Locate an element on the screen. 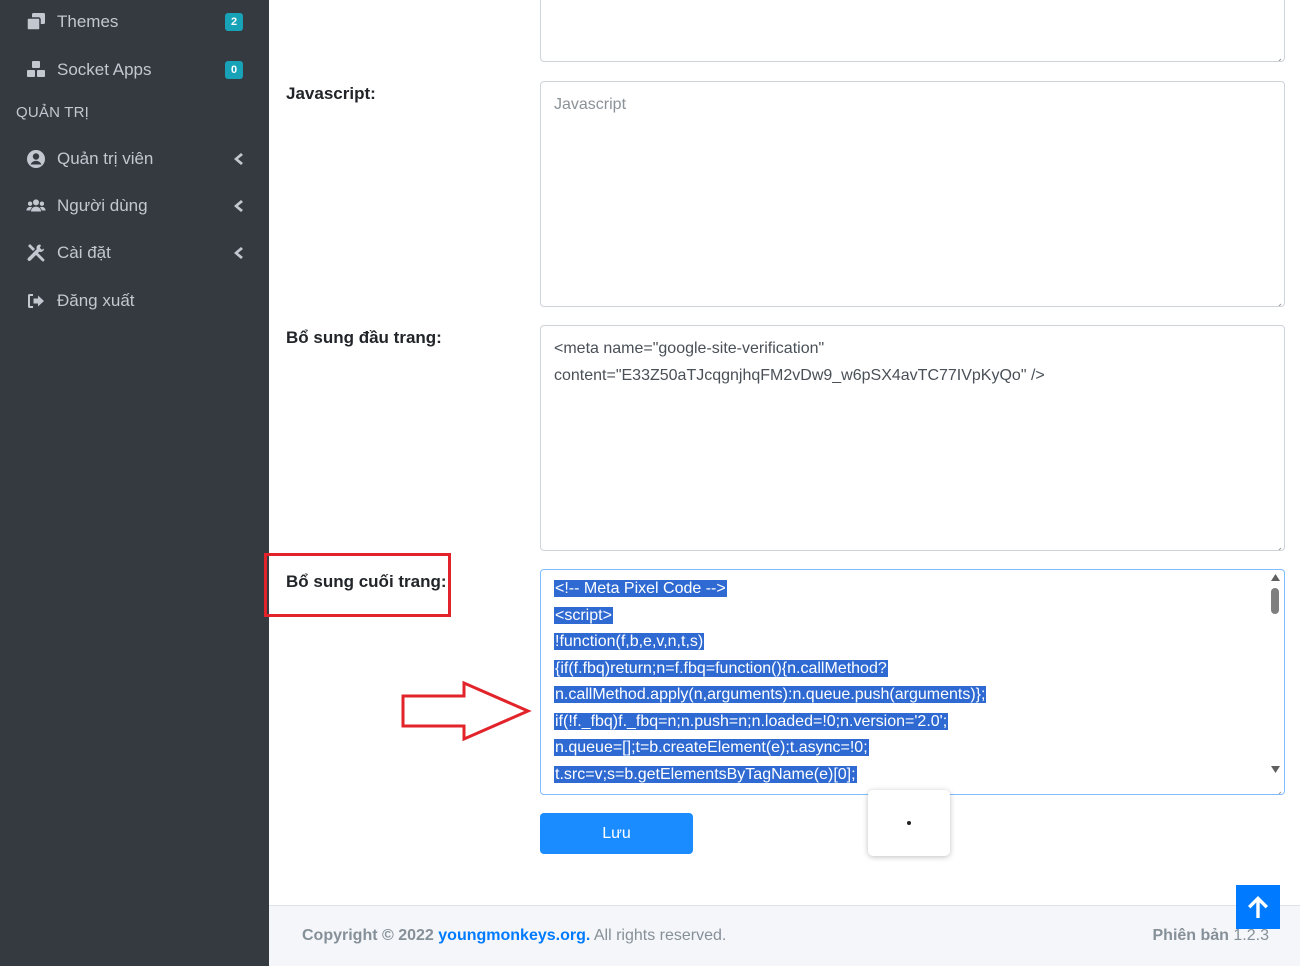 The width and height of the screenshot is (1300, 966). back-to-top-button is located at coordinates (1258, 907).